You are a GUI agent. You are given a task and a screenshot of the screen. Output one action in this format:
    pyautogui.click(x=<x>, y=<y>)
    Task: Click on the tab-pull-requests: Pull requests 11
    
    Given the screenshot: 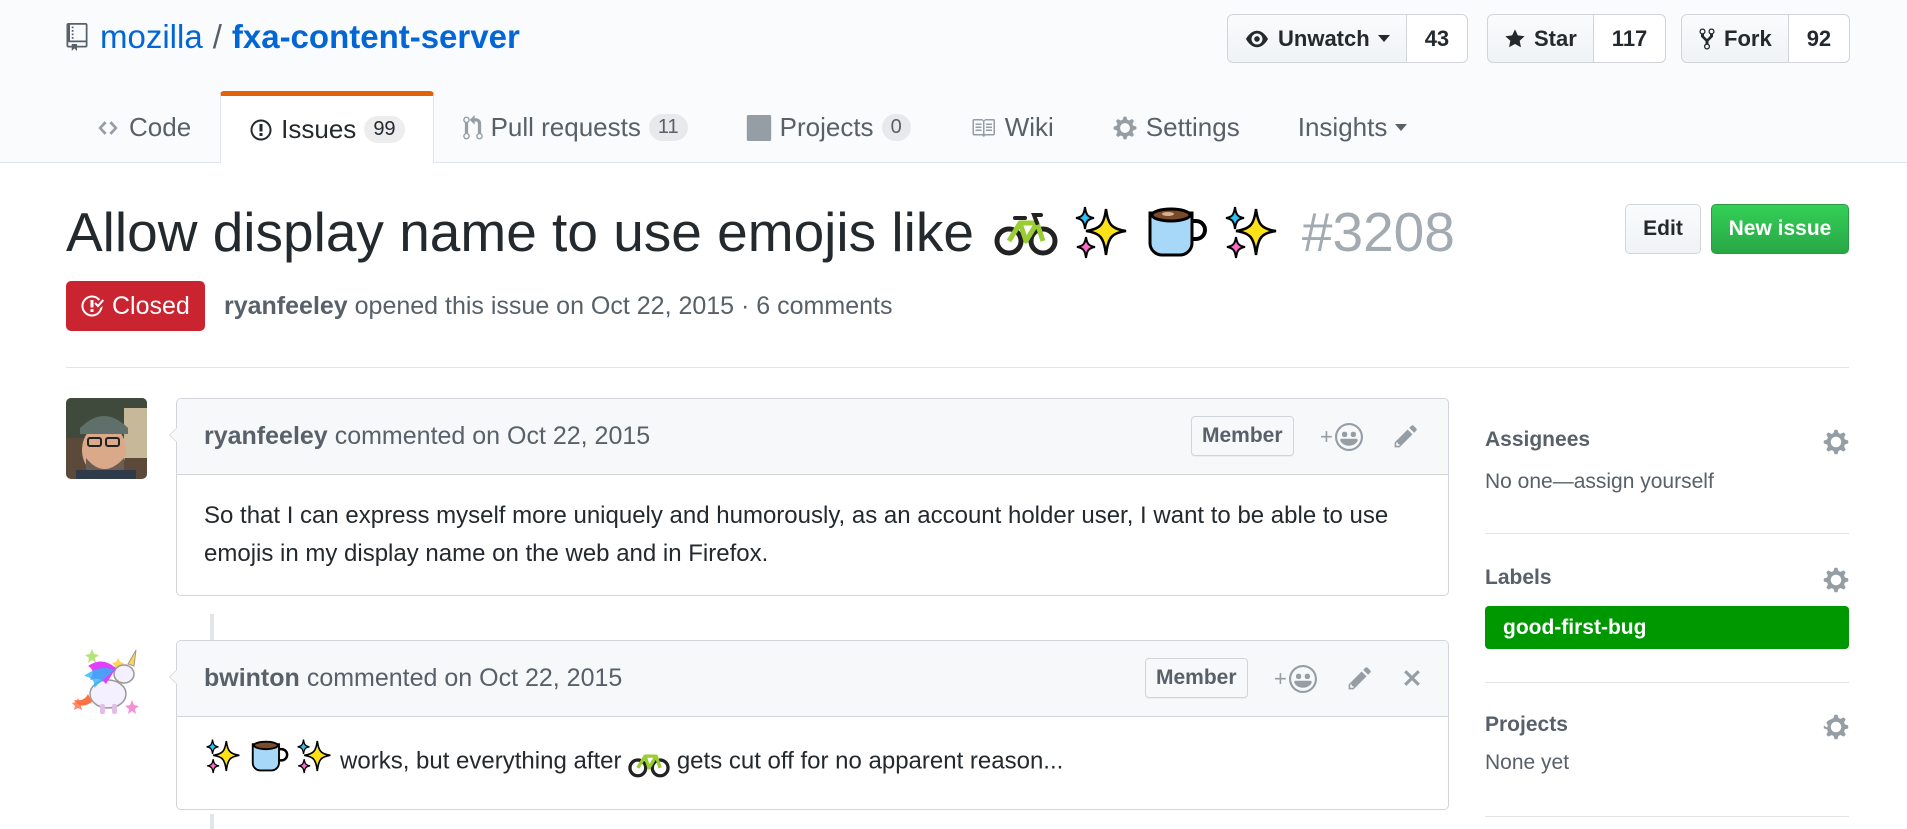 What is the action you would take?
    pyautogui.click(x=575, y=127)
    